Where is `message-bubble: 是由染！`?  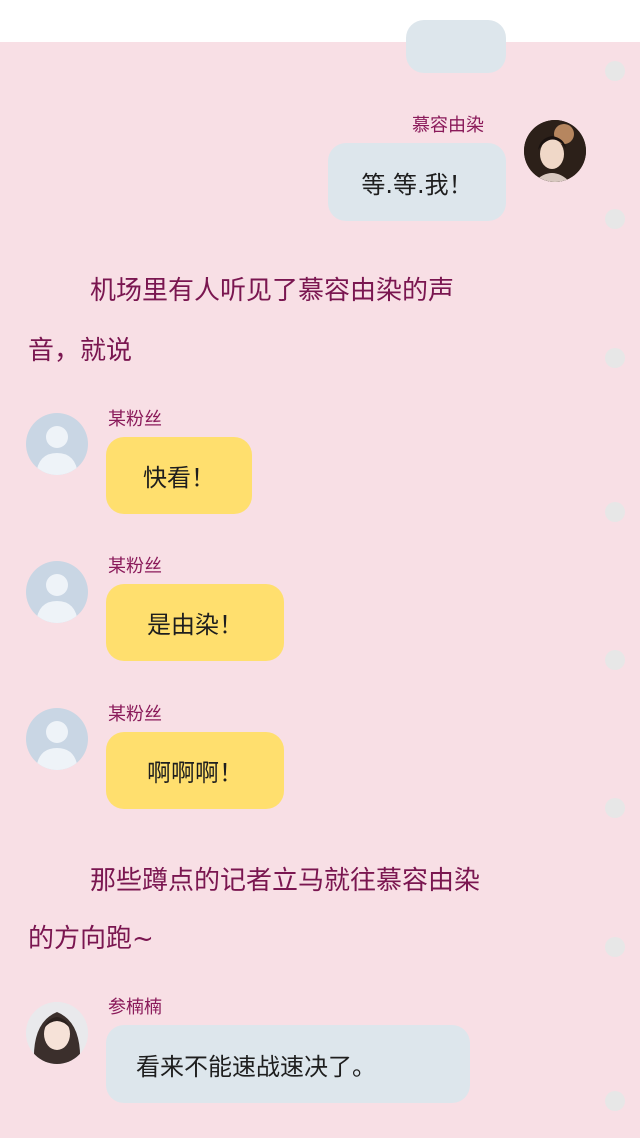 message-bubble: 是由染！ is located at coordinates (195, 622).